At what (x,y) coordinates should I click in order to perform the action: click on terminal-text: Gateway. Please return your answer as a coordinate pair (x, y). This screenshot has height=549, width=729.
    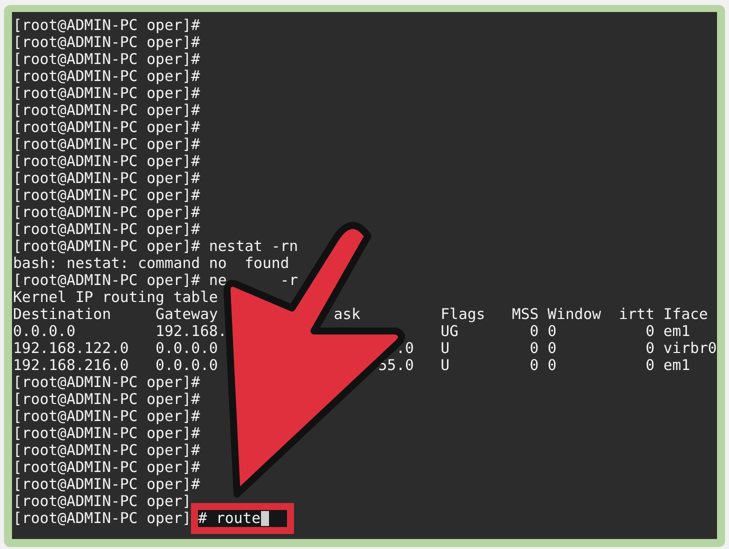
    Looking at the image, I should click on (187, 314).